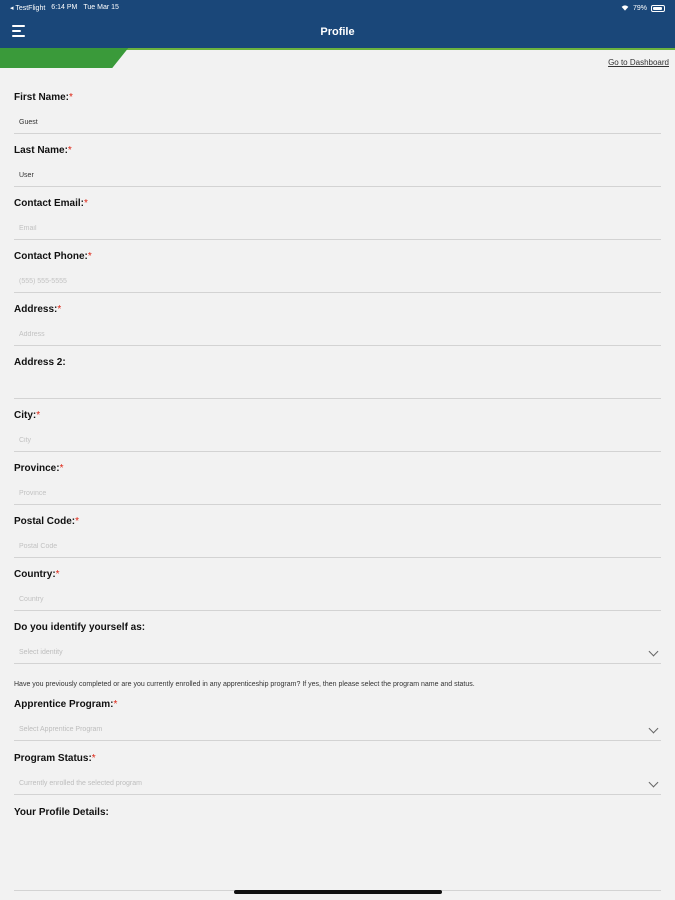  I want to click on form-field: Country:*, so click(337, 591).